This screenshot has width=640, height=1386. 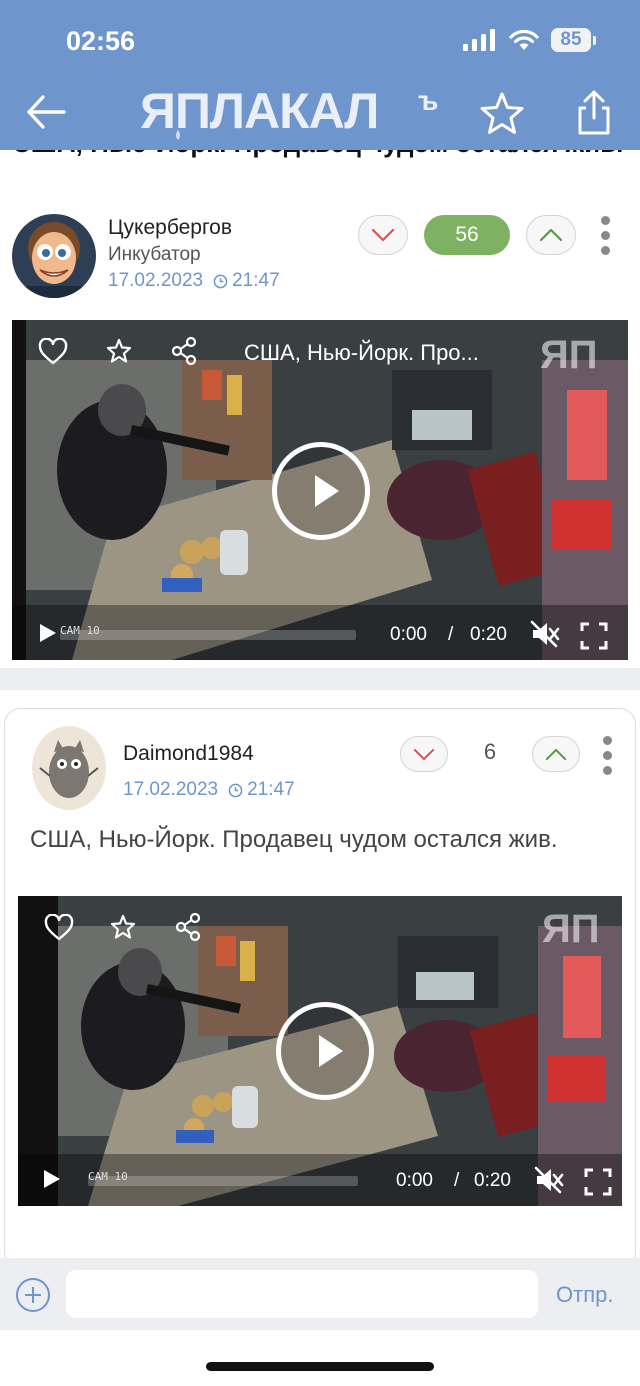 What do you see at coordinates (605, 235) in the screenshot?
I see `post-menu-kebab-icon` at bounding box center [605, 235].